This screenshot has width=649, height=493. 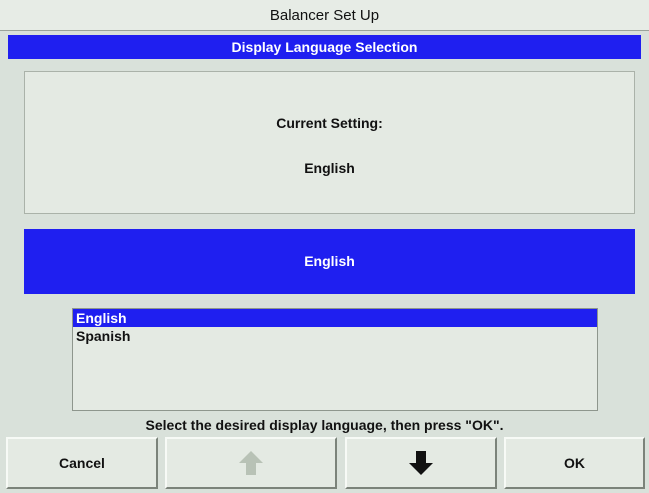 I want to click on window-title: Balancer Set Up, so click(x=324, y=15).